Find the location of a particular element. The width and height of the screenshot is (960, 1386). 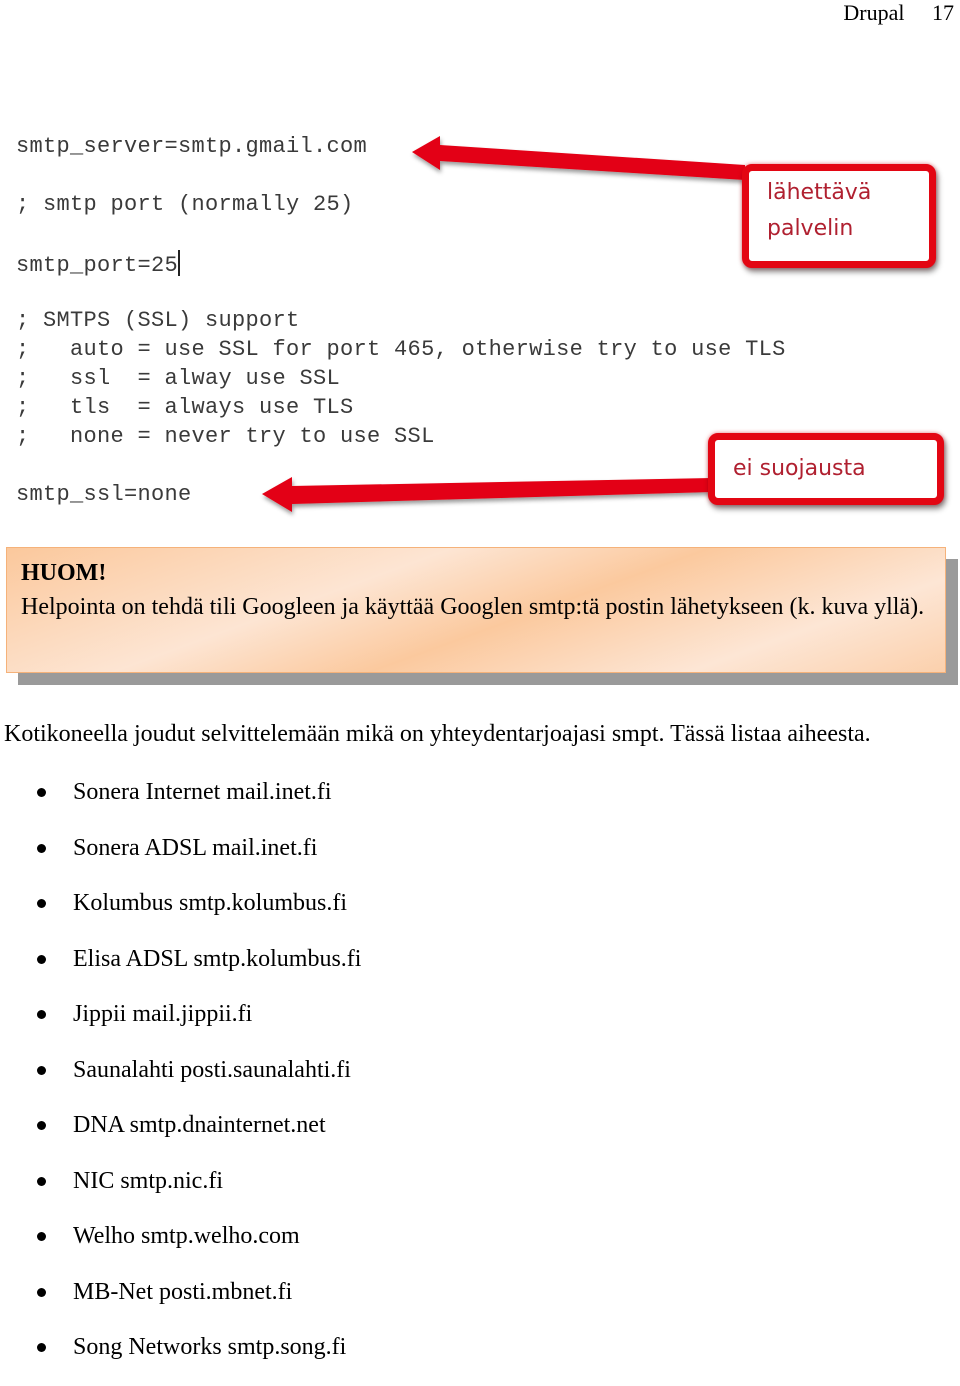

list-item: Jippii mail.jippii.fi is located at coordinates (180, 1025).